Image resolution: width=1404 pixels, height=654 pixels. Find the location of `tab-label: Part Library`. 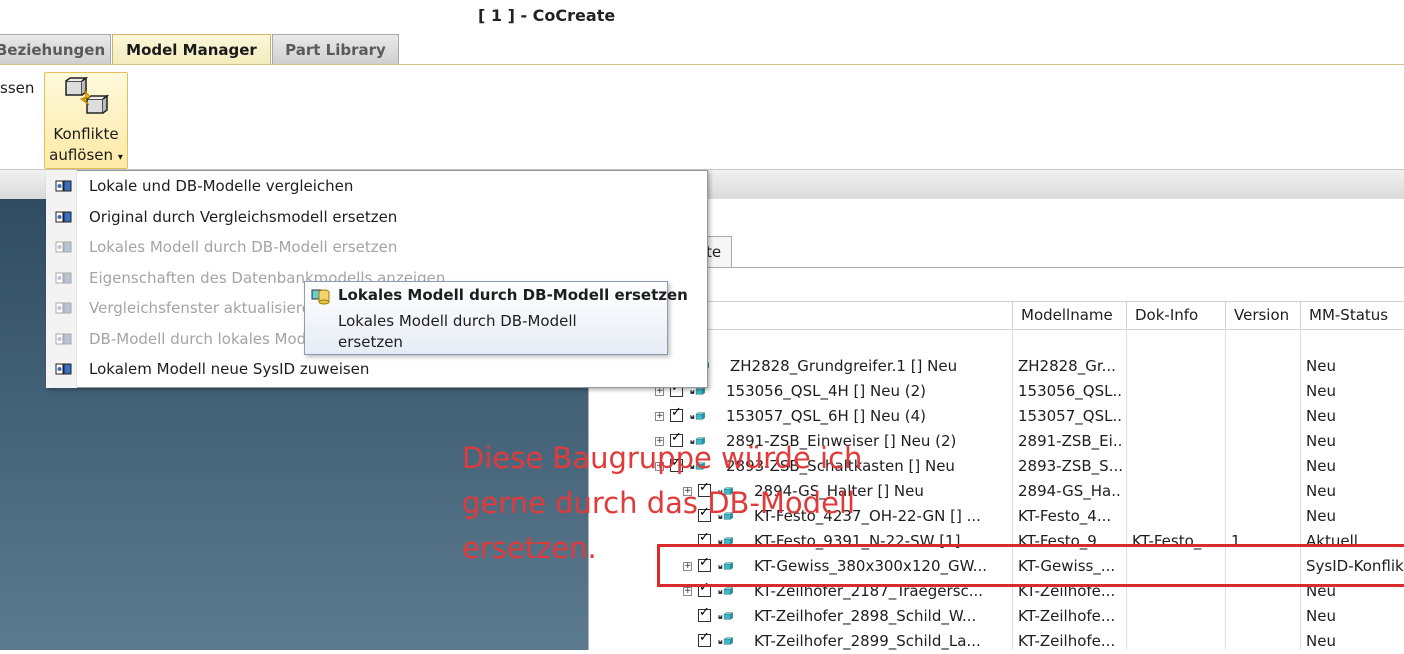

tab-label: Part Library is located at coordinates (335, 49).